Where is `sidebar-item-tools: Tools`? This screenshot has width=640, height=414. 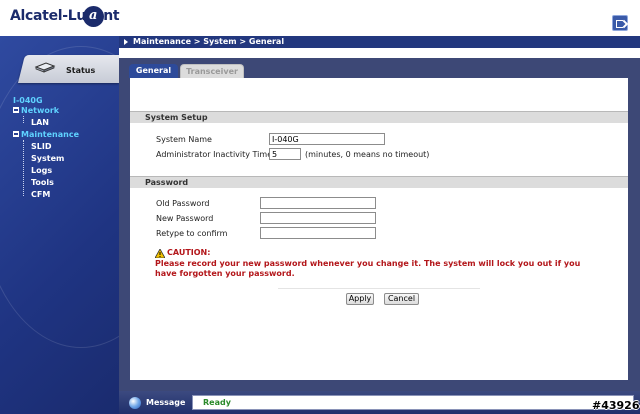
sidebar-item-tools: Tools is located at coordinates (42, 182).